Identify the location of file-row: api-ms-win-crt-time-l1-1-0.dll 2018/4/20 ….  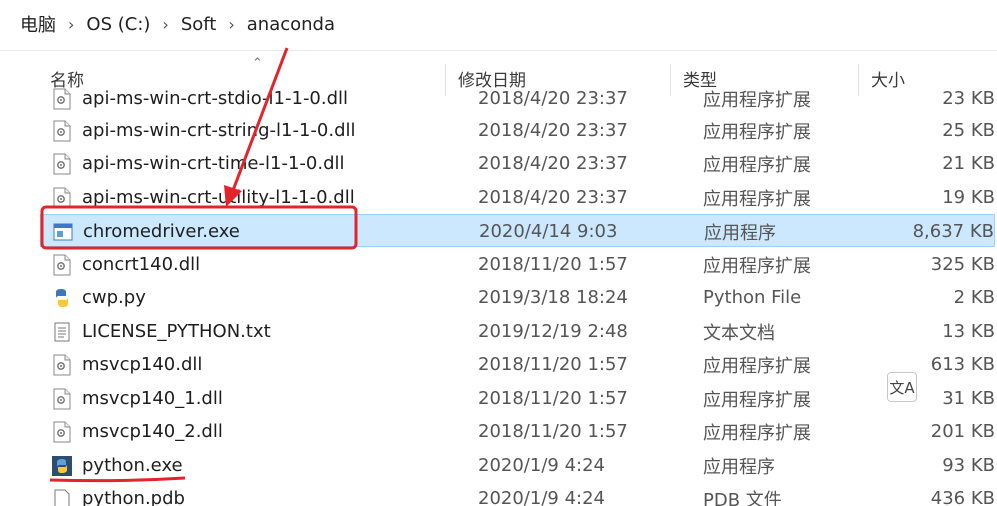
(517, 163).